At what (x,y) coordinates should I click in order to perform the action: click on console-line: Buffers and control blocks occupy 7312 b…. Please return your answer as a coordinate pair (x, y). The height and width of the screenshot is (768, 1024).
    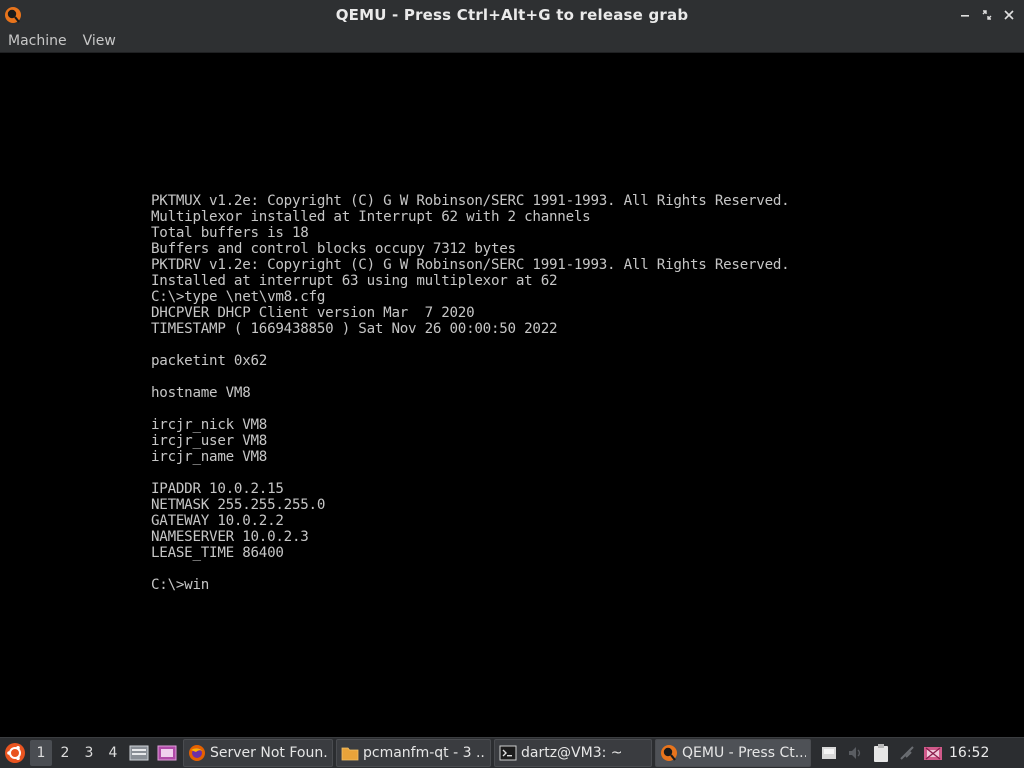
    Looking at the image, I should click on (333, 249).